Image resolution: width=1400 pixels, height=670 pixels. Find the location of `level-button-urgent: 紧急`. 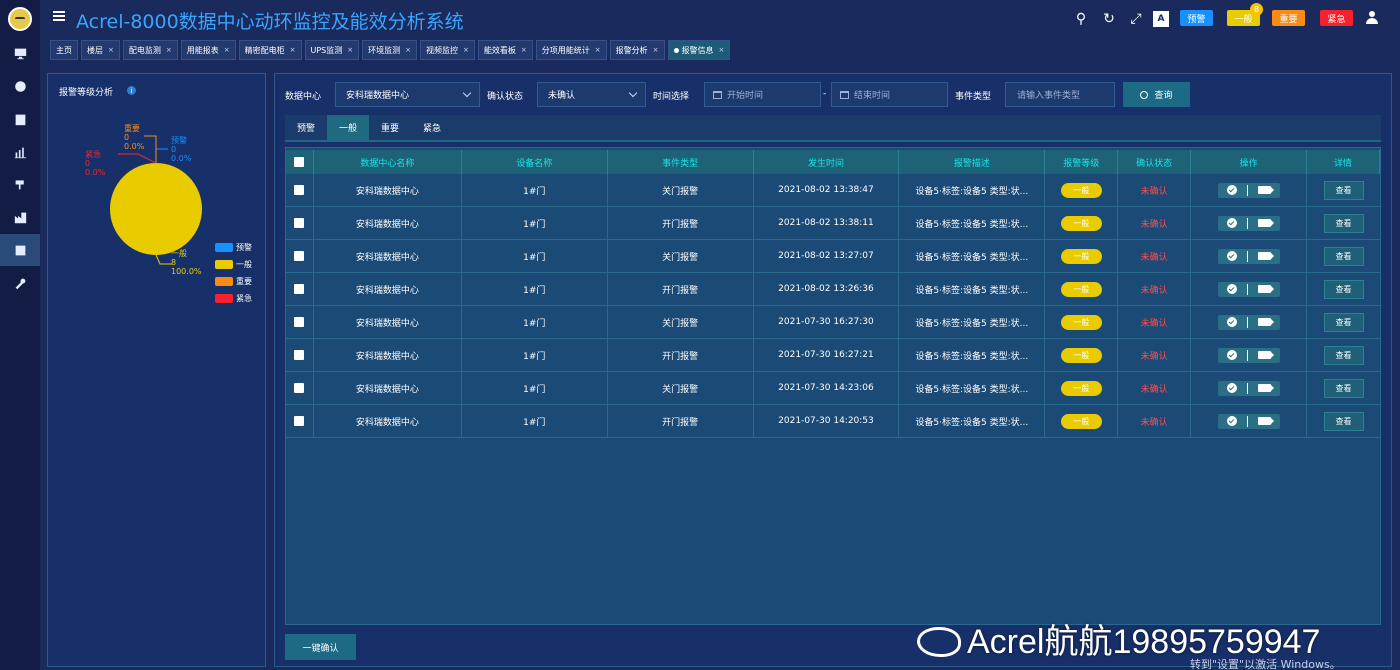

level-button-urgent: 紧急 is located at coordinates (1336, 18).